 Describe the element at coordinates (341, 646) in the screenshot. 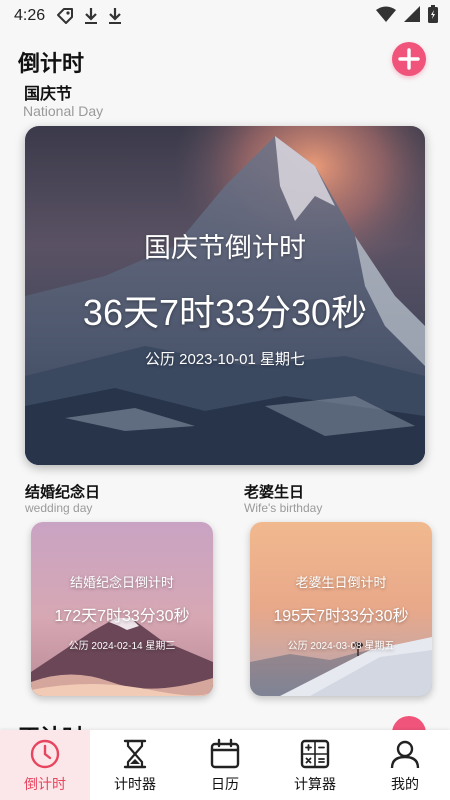

I see `birthday-date: 公历 2024-03-08 星期五` at that location.